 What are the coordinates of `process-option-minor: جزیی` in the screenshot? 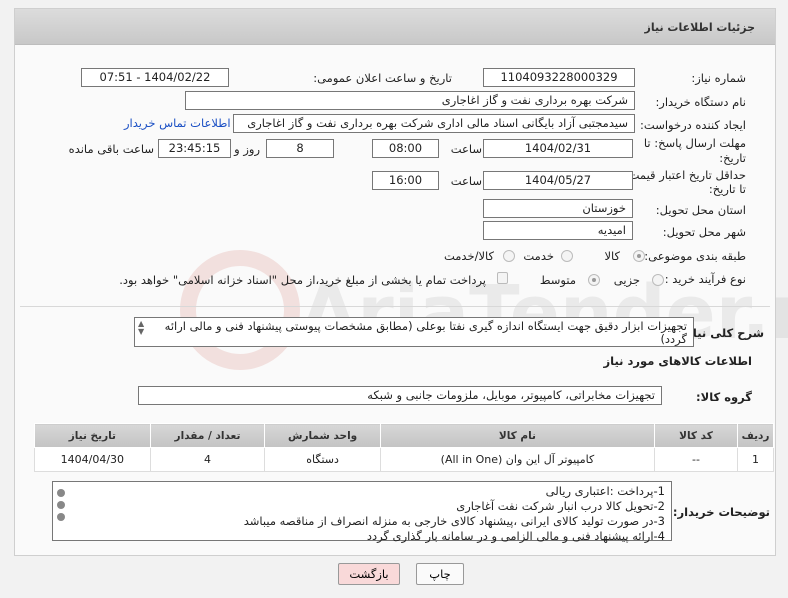 It's located at (626, 280).